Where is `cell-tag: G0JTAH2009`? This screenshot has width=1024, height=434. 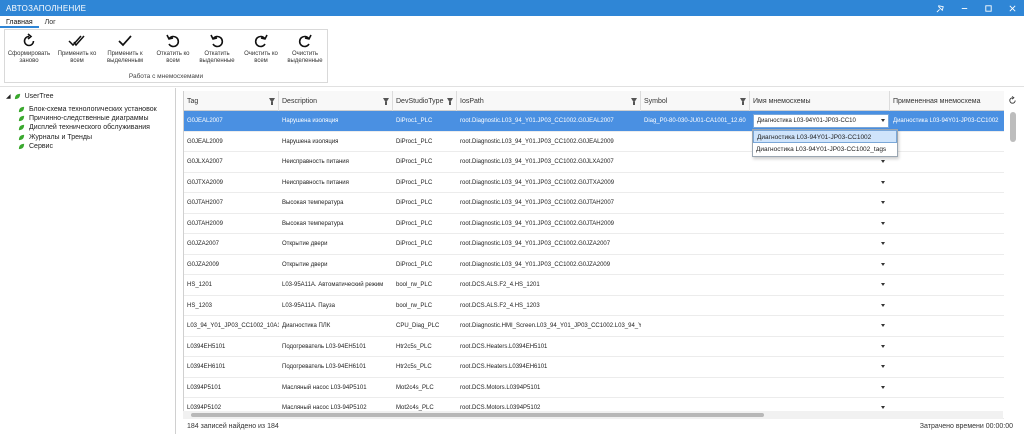 cell-tag: G0JTAH2009 is located at coordinates (205, 223).